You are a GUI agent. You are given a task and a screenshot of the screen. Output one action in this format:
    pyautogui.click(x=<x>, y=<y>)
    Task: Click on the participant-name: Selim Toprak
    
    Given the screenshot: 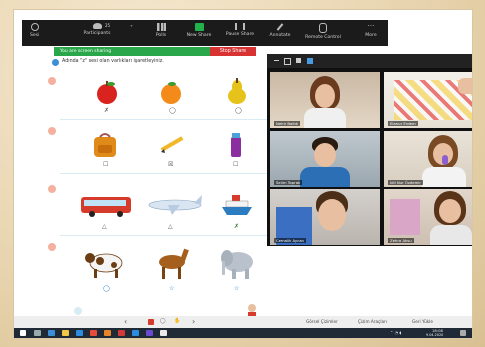 What is the action you would take?
    pyautogui.click(x=288, y=182)
    